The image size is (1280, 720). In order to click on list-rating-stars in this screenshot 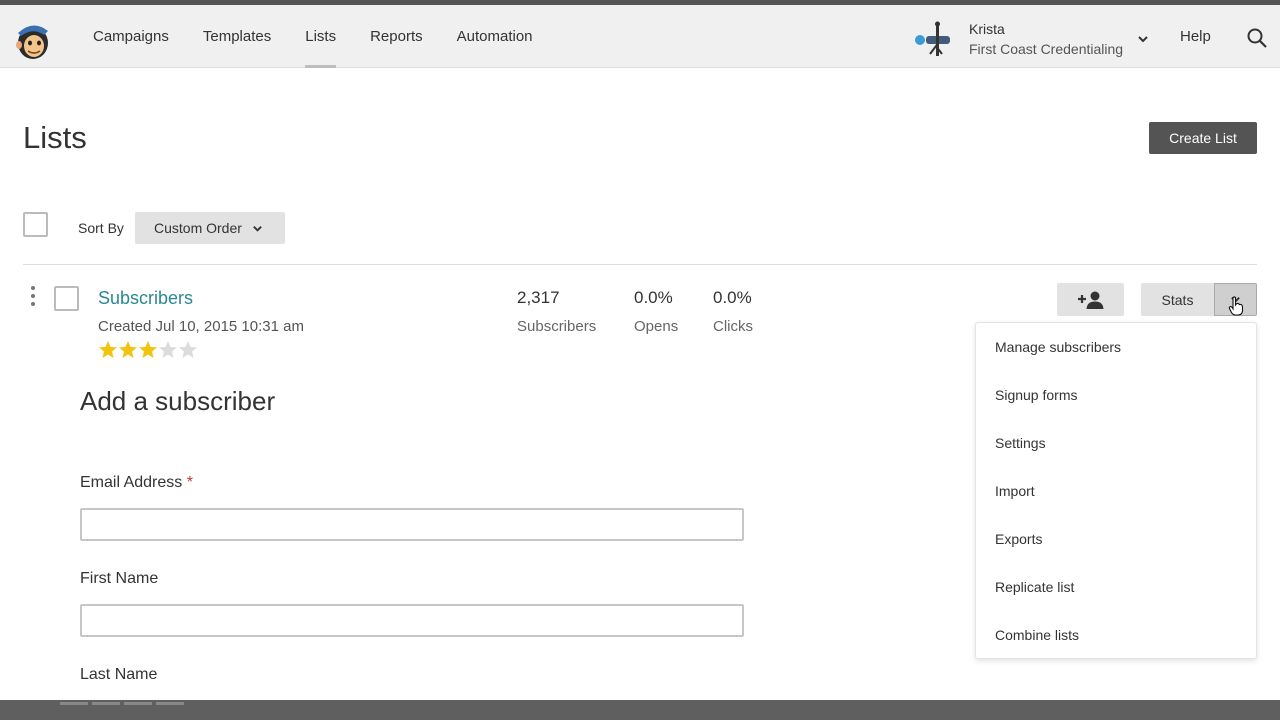, I will do `click(148, 350)`.